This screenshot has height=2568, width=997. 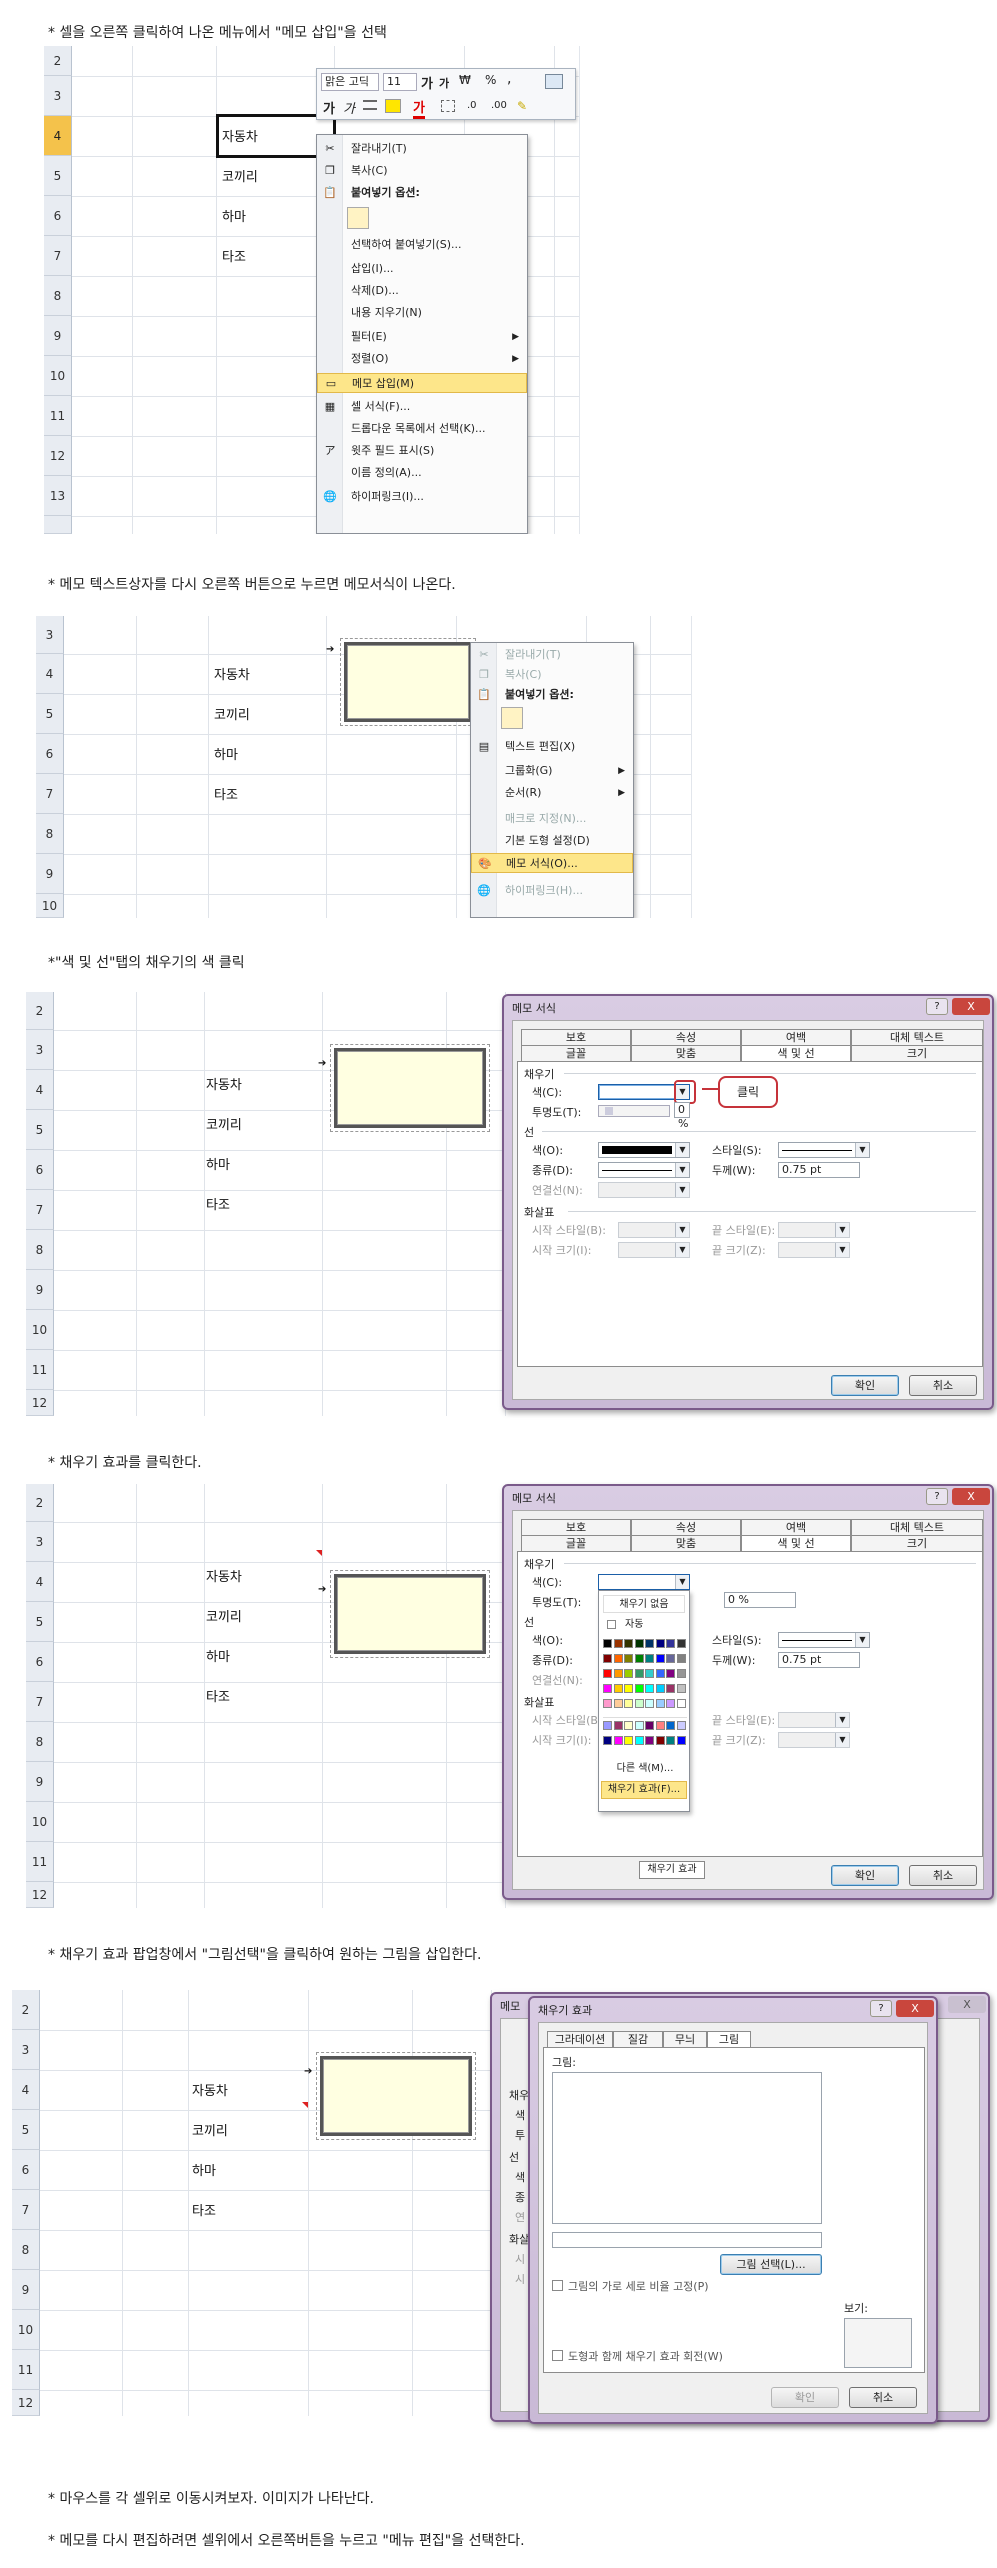 I want to click on tab-font: 글꼴, so click(x=576, y=1543).